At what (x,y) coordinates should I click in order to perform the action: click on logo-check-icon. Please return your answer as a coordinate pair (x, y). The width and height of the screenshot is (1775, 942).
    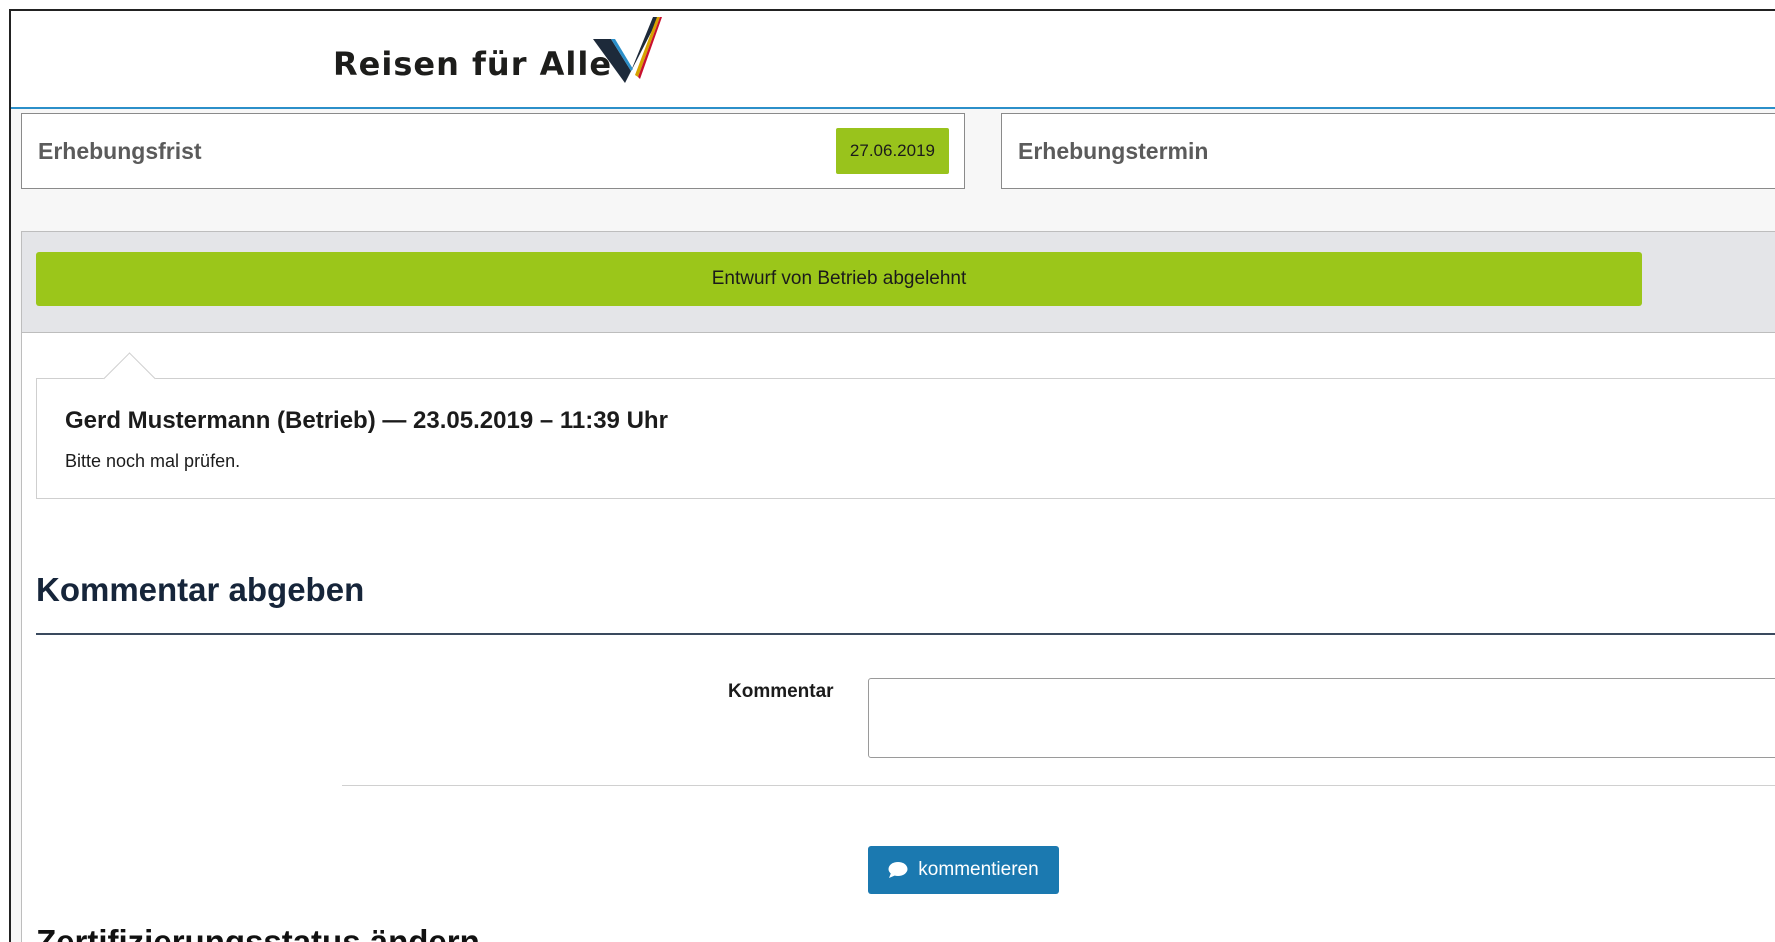
    Looking at the image, I should click on (627, 50).